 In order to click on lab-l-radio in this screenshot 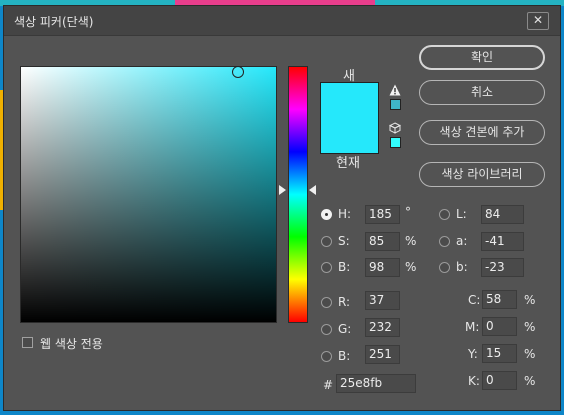, I will do `click(444, 214)`.